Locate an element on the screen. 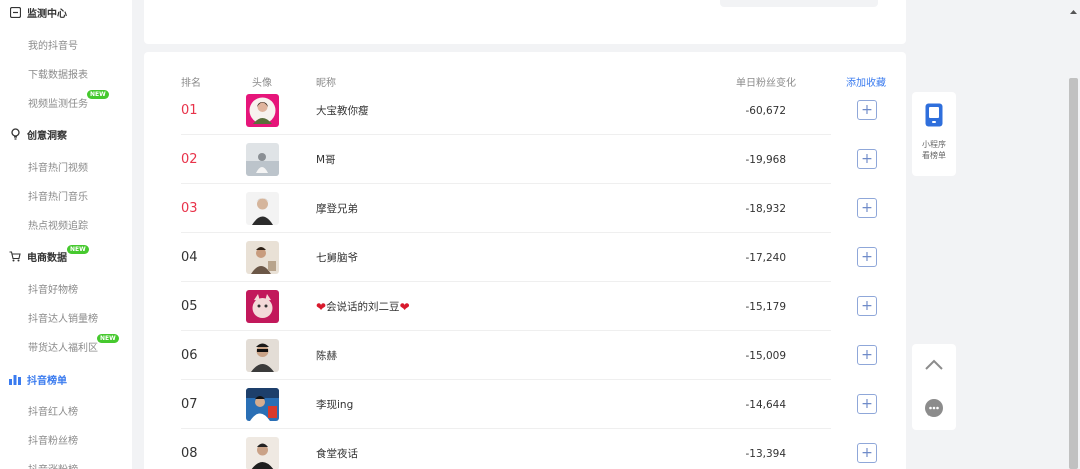  cart-icon is located at coordinates (15, 256).